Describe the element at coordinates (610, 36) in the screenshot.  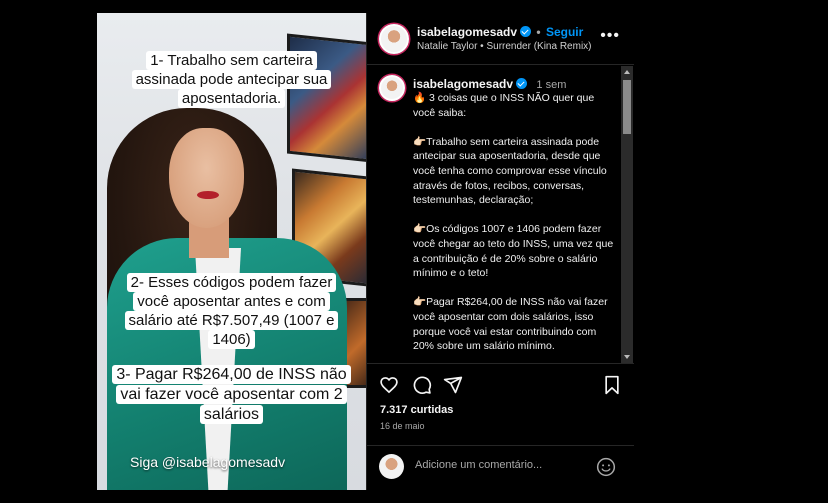
I see `more-options-icon: •••` at that location.